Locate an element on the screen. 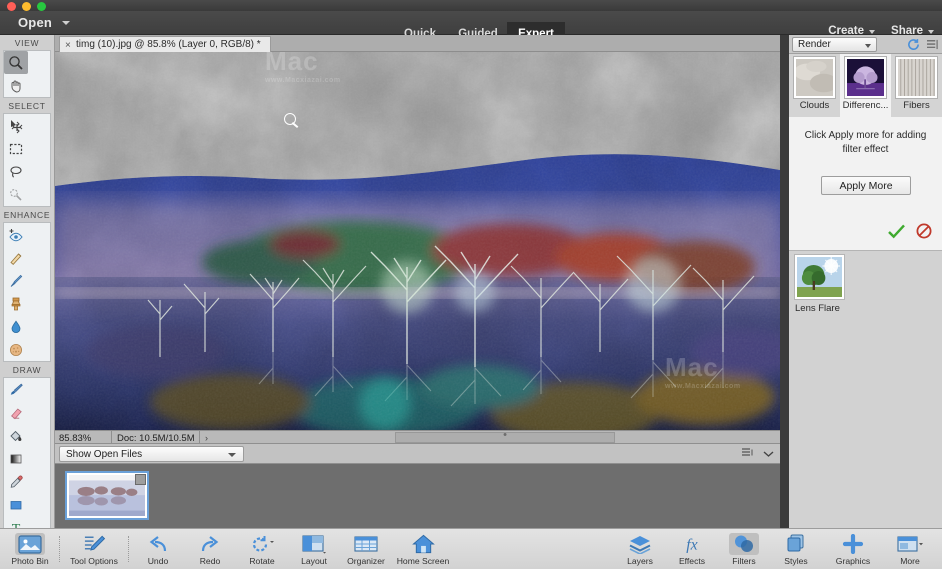 The width and height of the screenshot is (942, 569). taskbar-organizer: Organizer is located at coordinates (366, 549).